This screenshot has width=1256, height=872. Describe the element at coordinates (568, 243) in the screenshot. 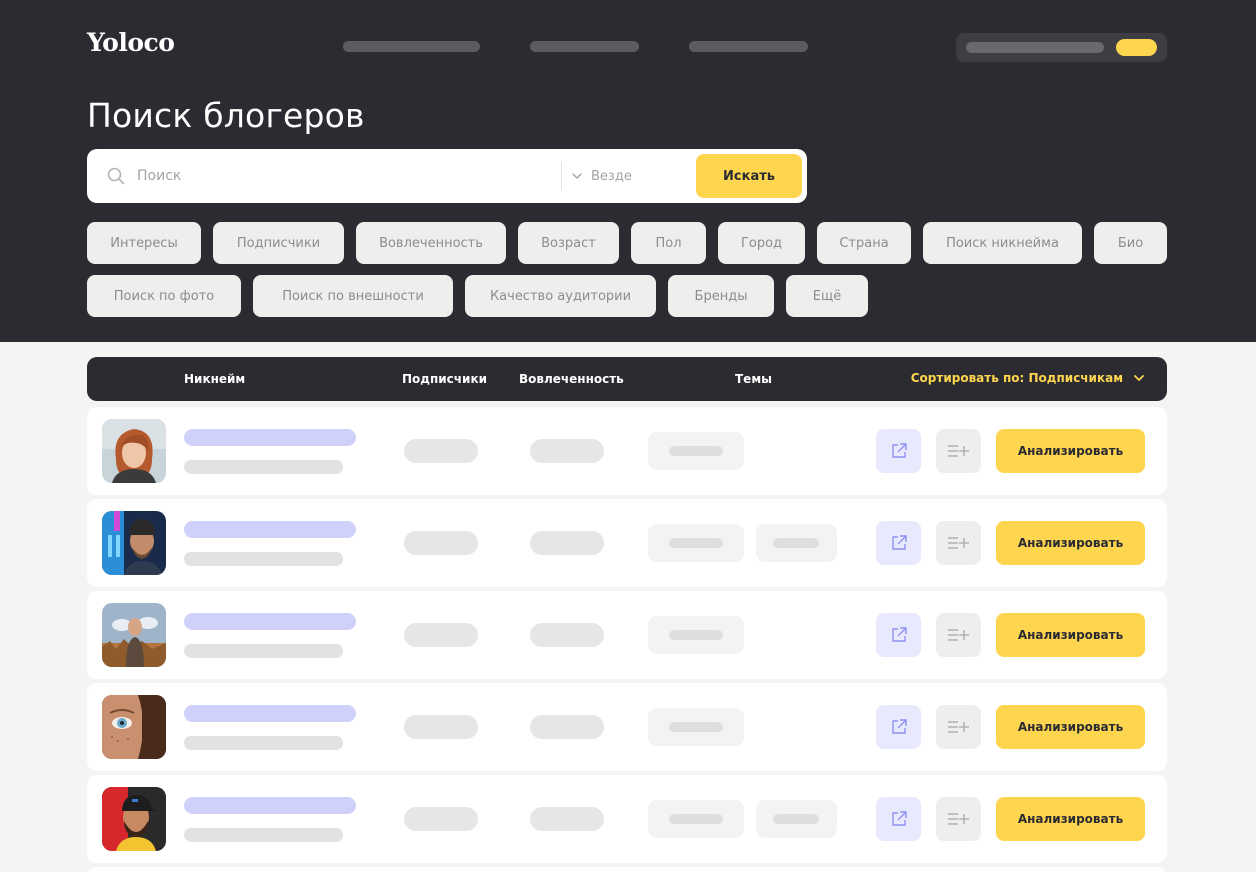

I see `filter-age: Возраст` at that location.